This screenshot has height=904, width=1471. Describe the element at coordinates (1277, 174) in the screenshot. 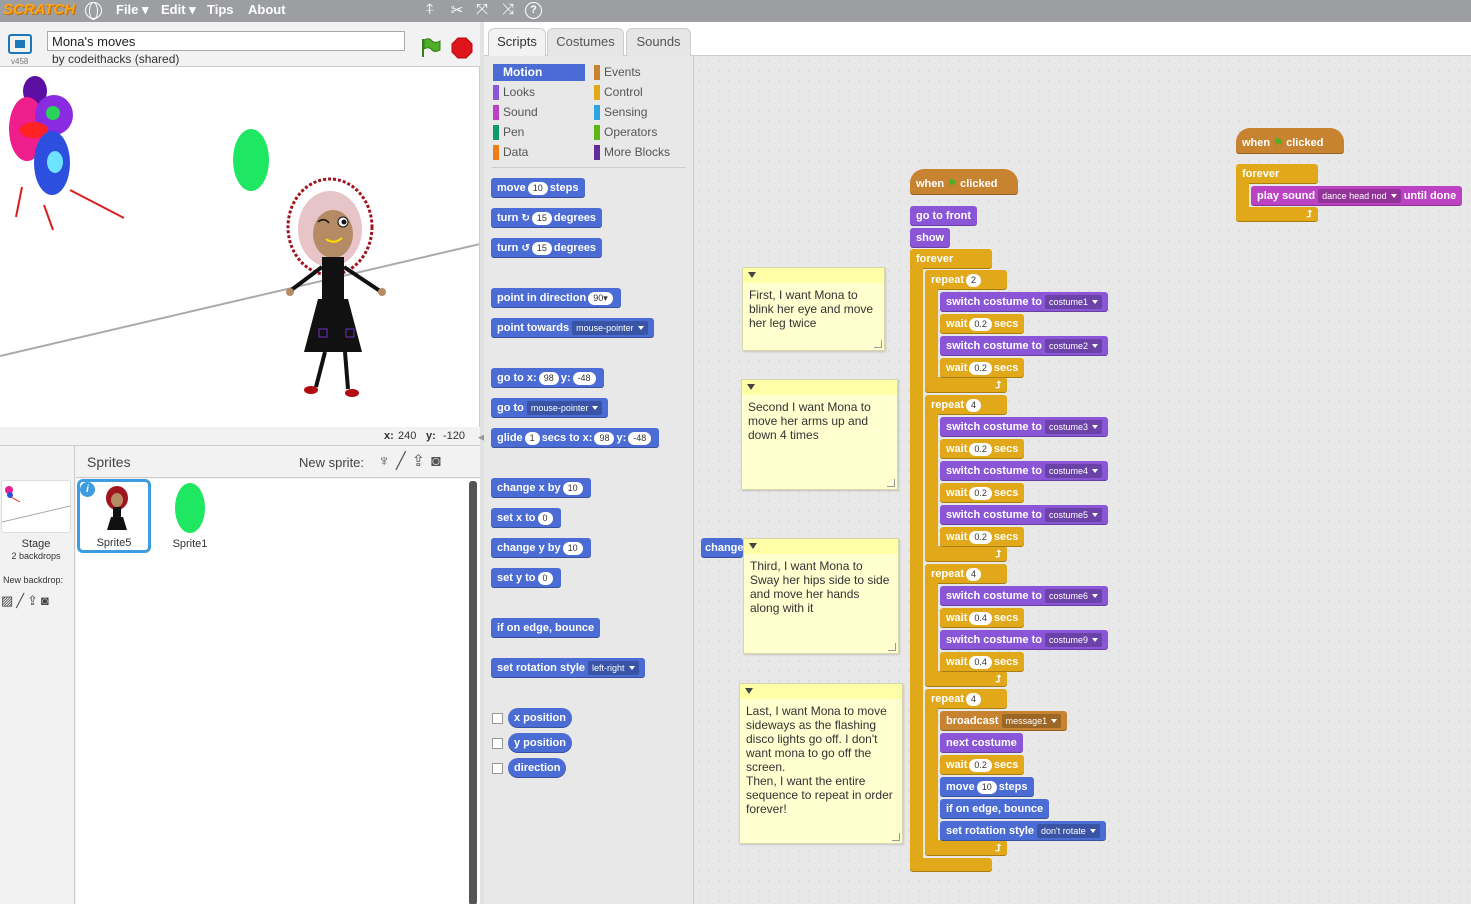

I see `block-forever-2: forever` at that location.